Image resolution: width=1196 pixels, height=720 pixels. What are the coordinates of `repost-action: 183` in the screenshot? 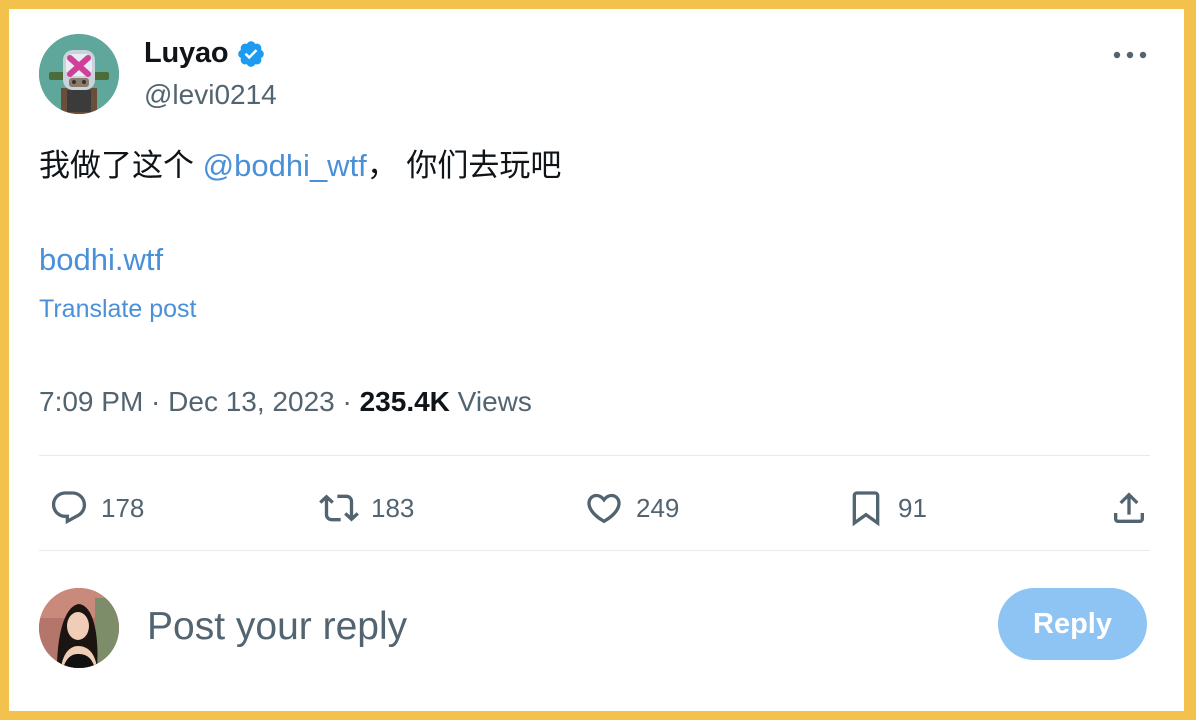 It's located at (366, 508).